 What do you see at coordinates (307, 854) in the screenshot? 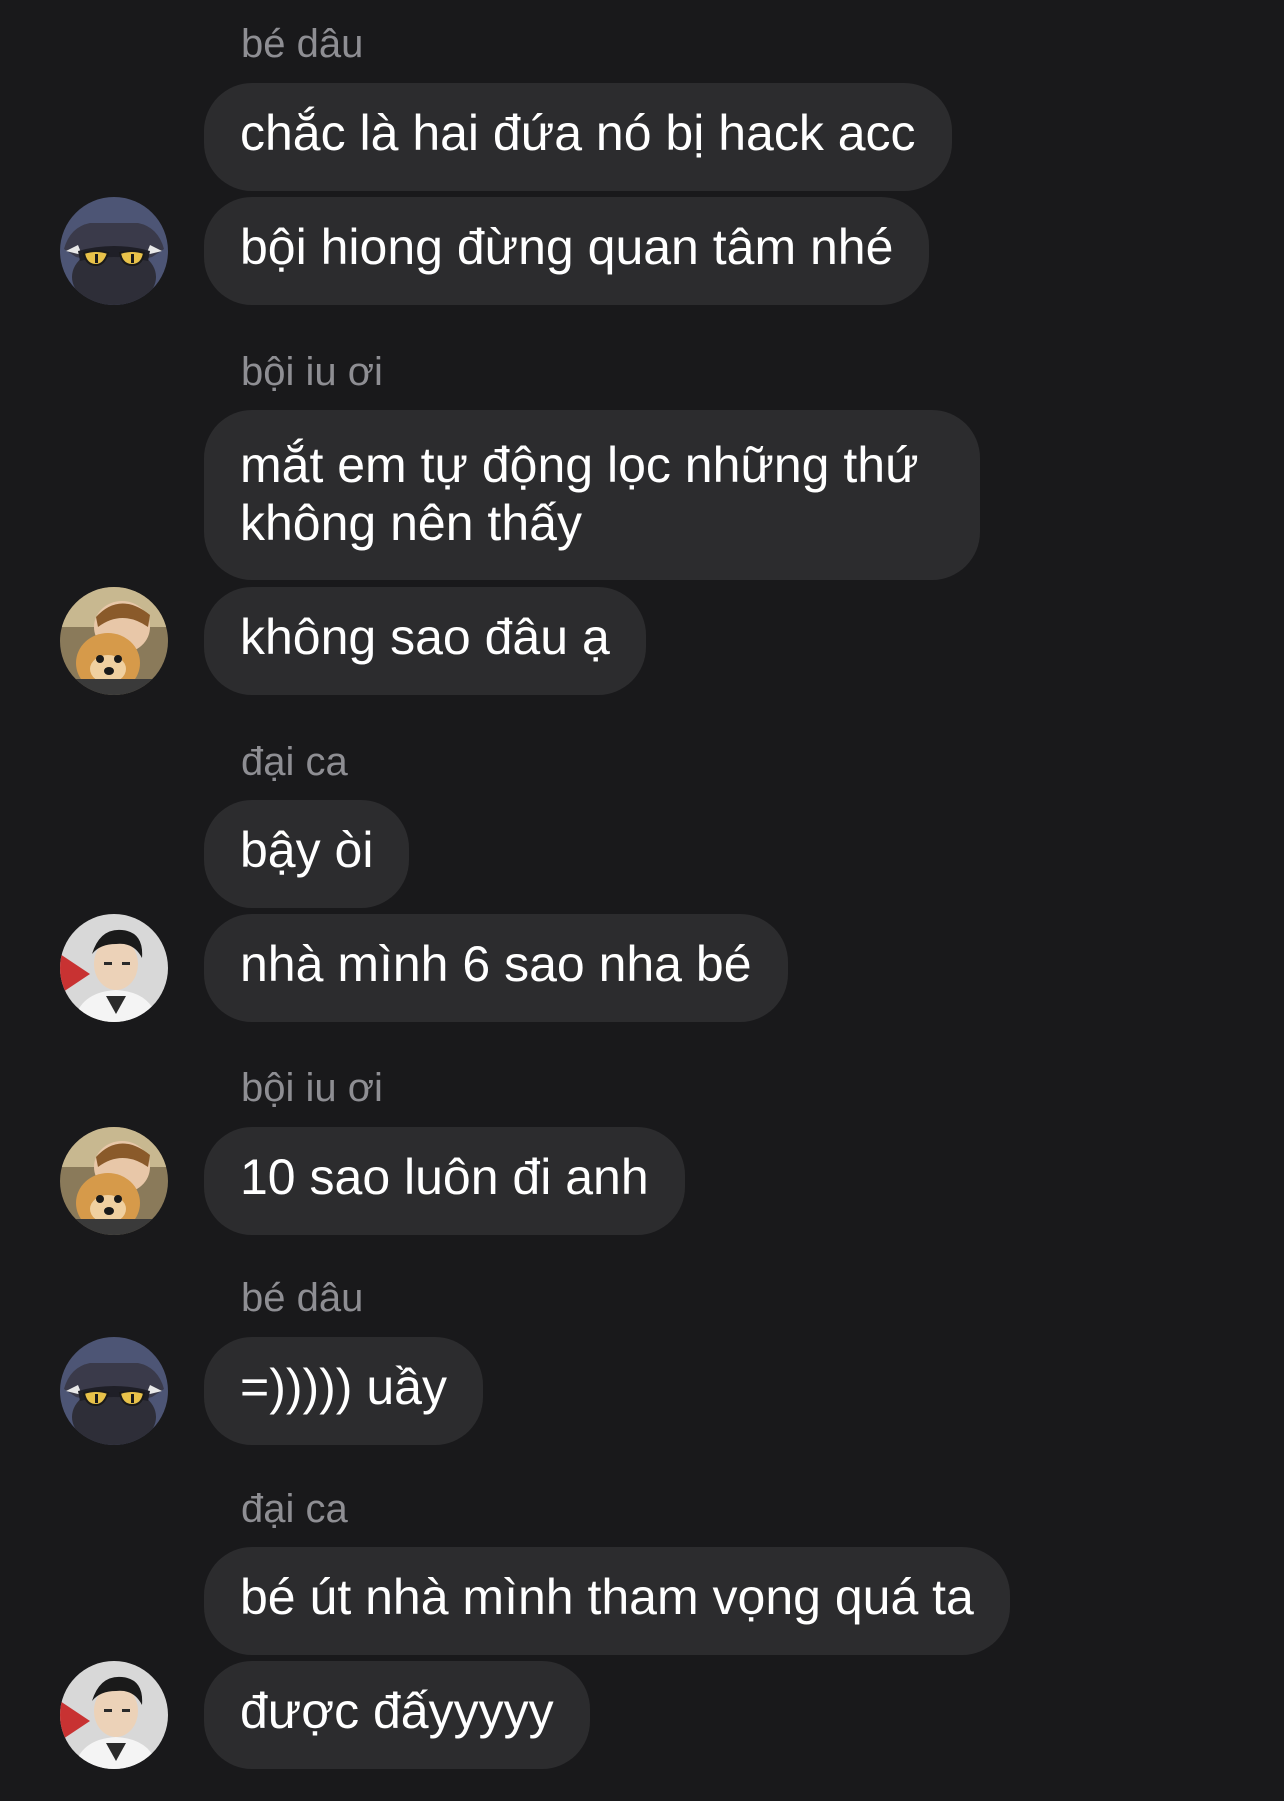
I see `message-bubble: bậy òi` at bounding box center [307, 854].